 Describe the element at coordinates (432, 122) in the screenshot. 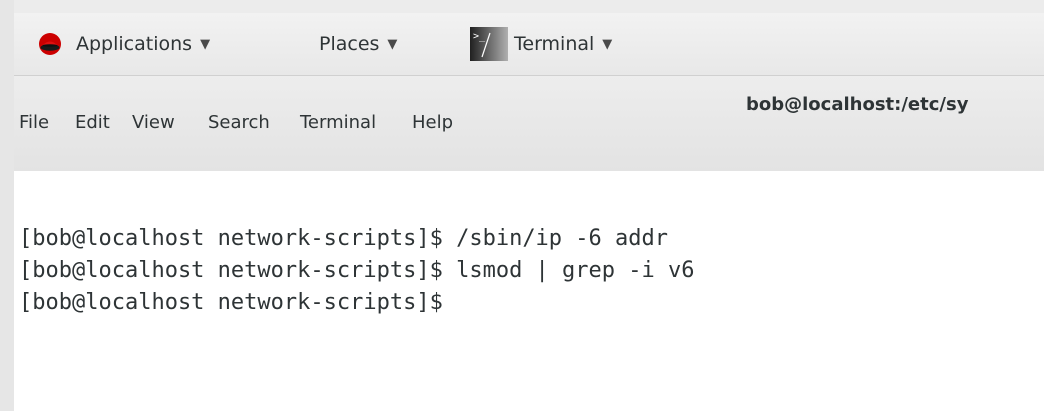

I see `menu-help: Help` at that location.